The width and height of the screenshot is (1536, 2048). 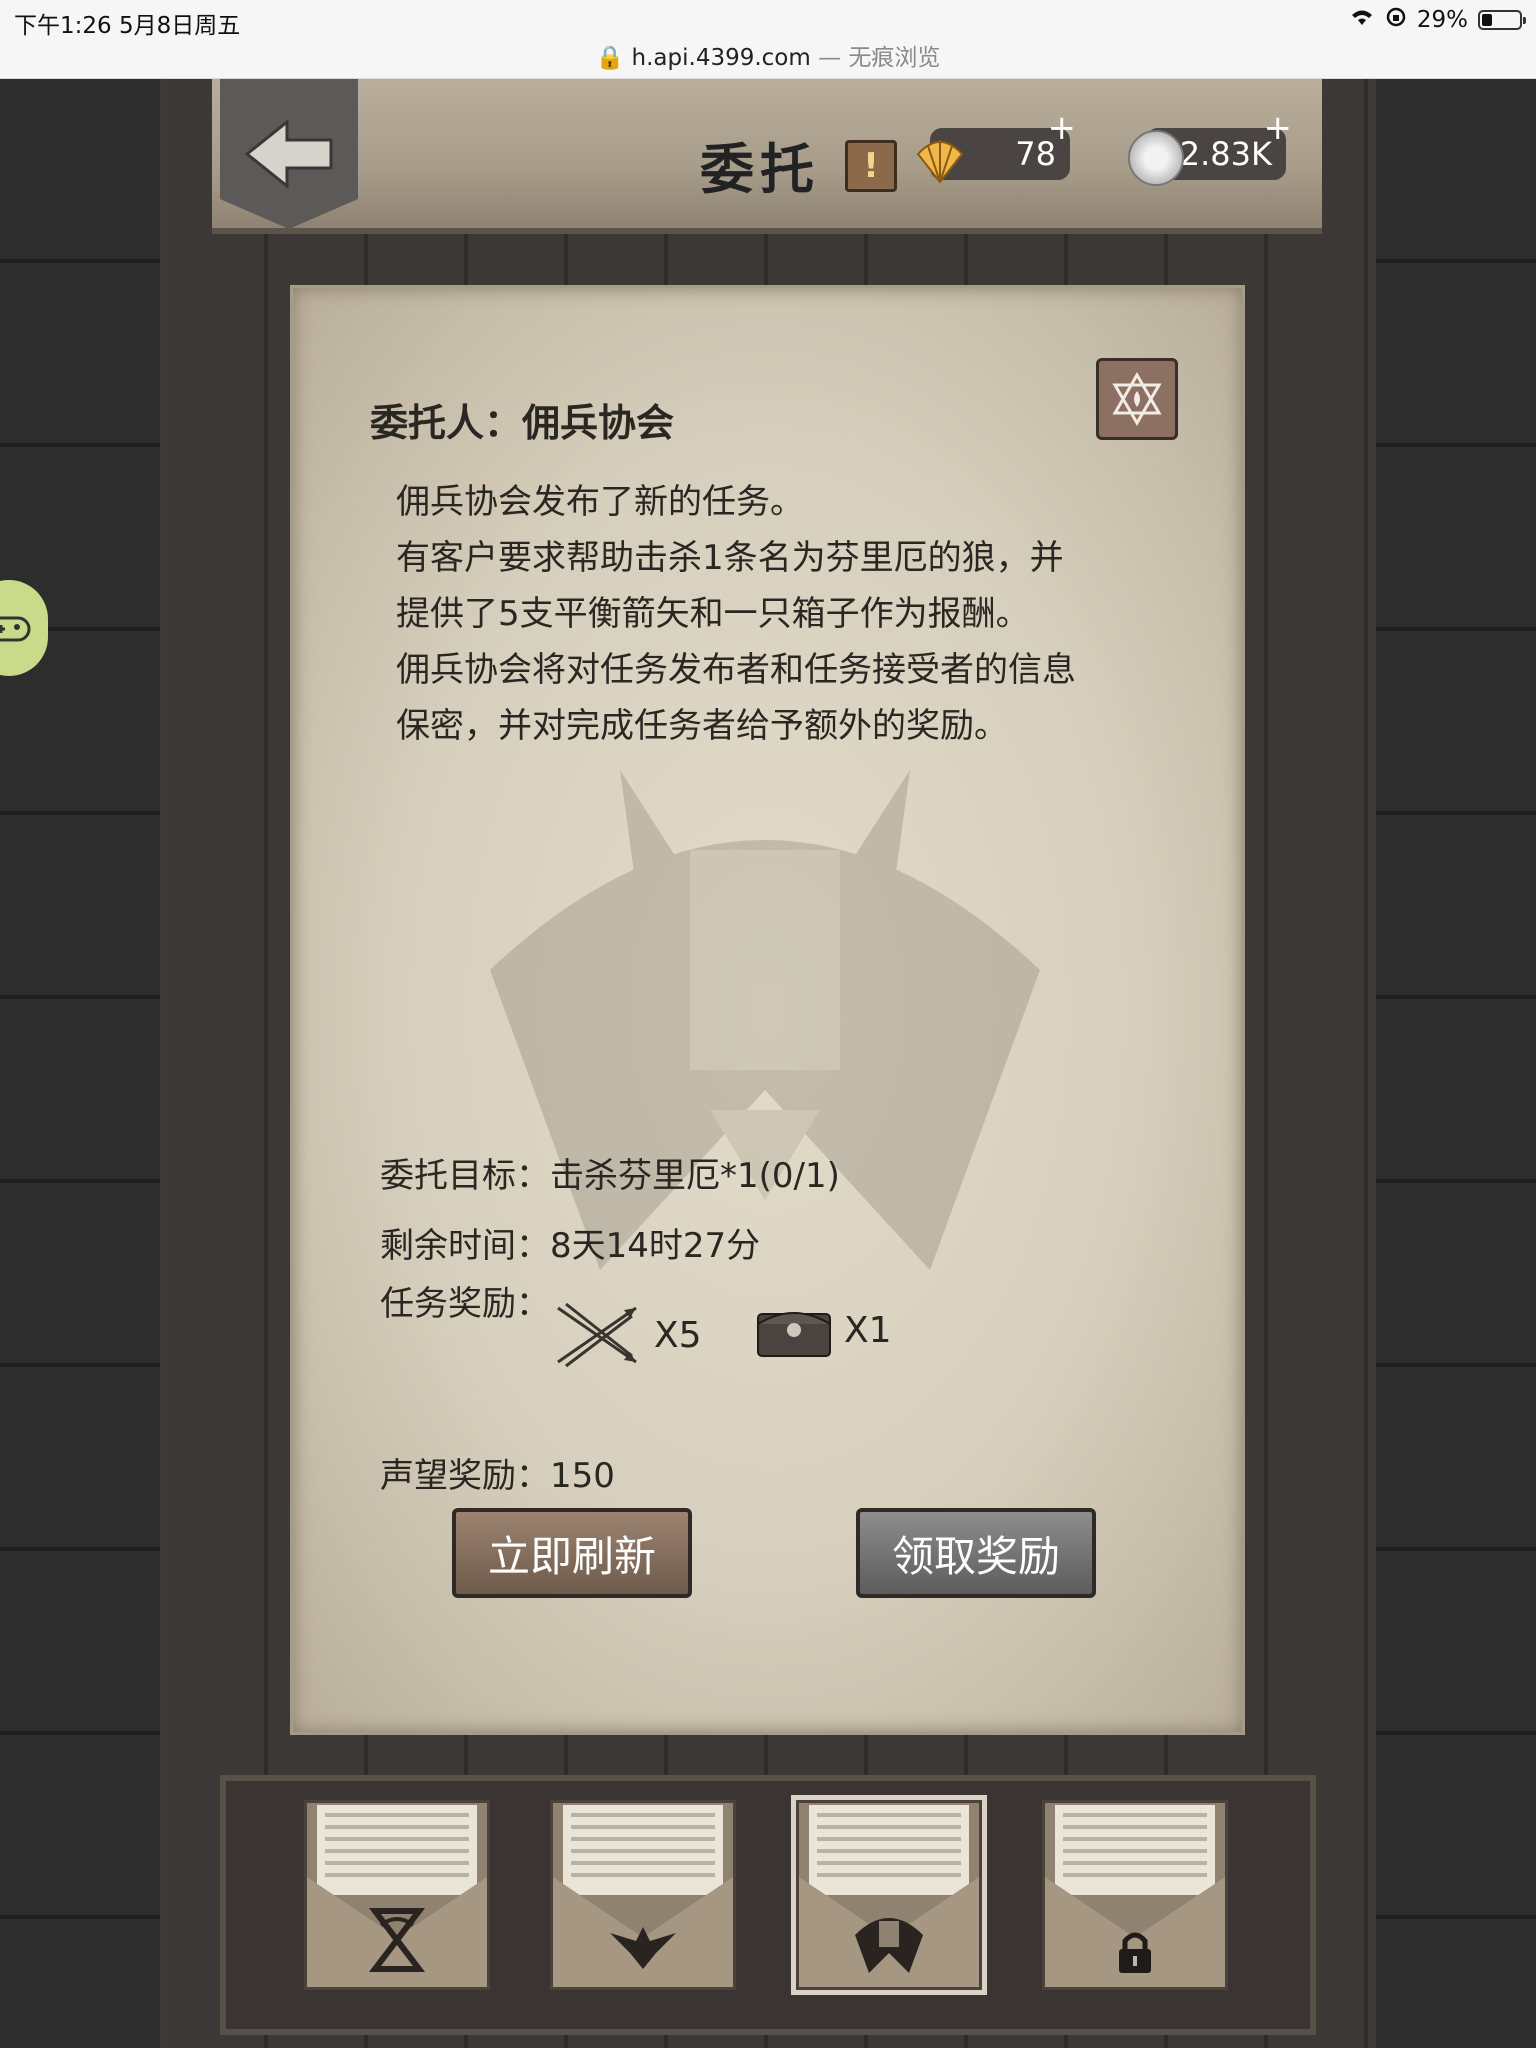 I want to click on description-line: 佣兵协会发布了新的任务。, so click(x=600, y=502).